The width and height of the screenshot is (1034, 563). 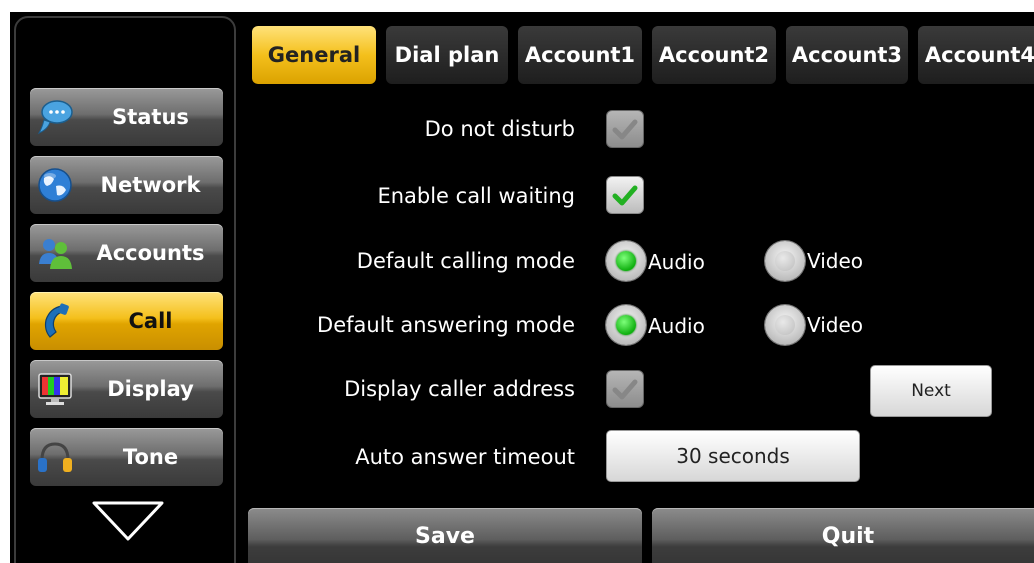 I want to click on tab-account3: Account3, so click(x=847, y=55).